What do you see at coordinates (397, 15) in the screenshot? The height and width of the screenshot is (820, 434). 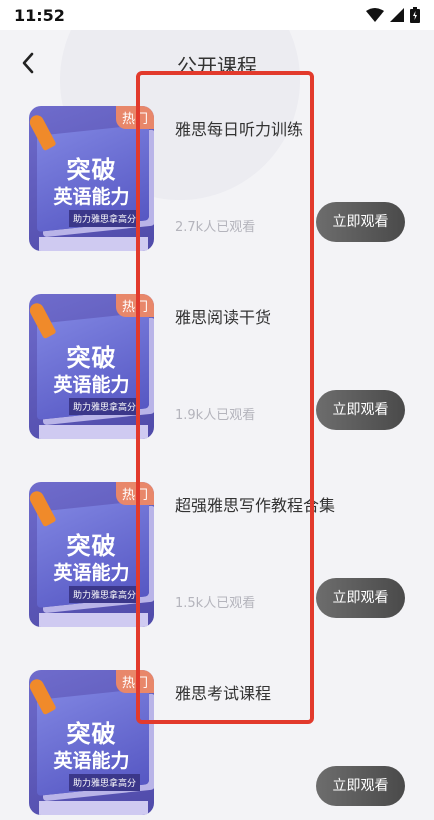 I see `signal-icon` at bounding box center [397, 15].